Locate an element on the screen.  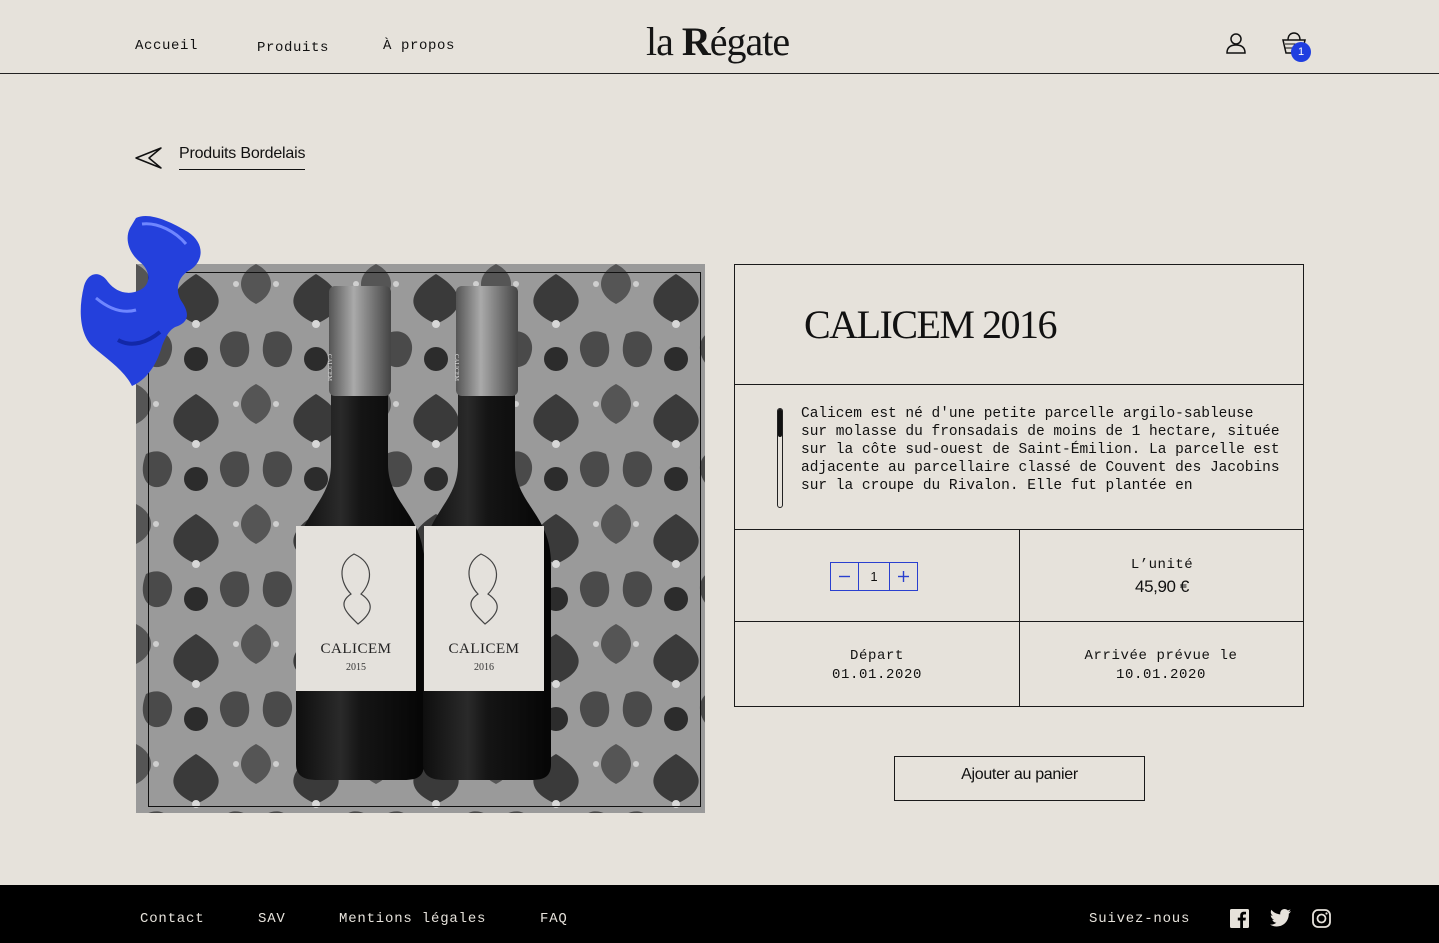
nav-a-propos: À propos is located at coordinates (419, 46).